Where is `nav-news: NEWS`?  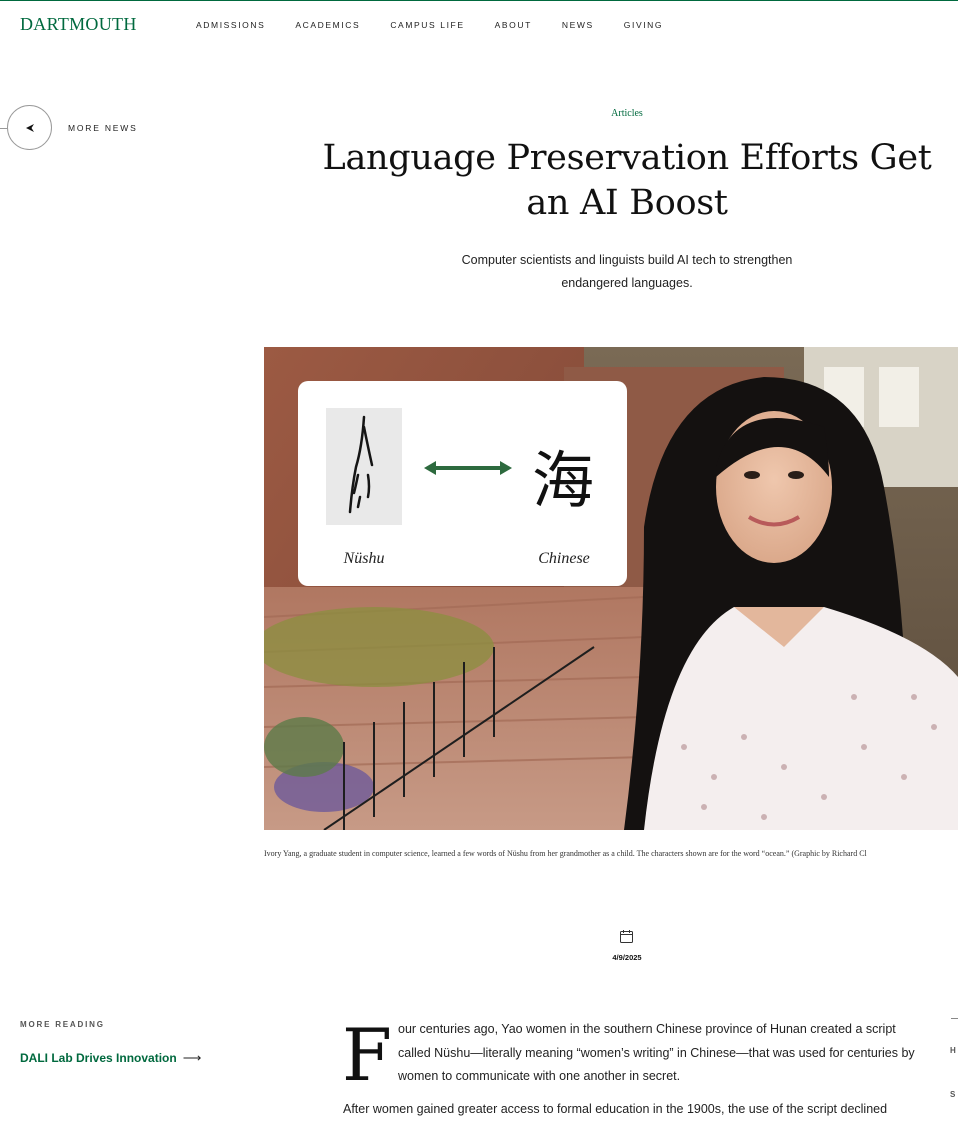 nav-news: NEWS is located at coordinates (578, 25).